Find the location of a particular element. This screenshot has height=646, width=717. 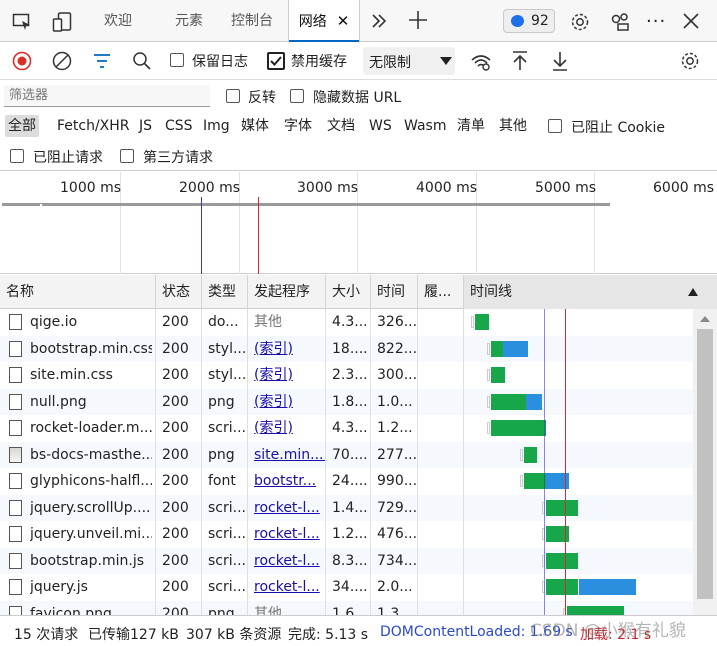

close-tab-icon: ✕ is located at coordinates (343, 21).